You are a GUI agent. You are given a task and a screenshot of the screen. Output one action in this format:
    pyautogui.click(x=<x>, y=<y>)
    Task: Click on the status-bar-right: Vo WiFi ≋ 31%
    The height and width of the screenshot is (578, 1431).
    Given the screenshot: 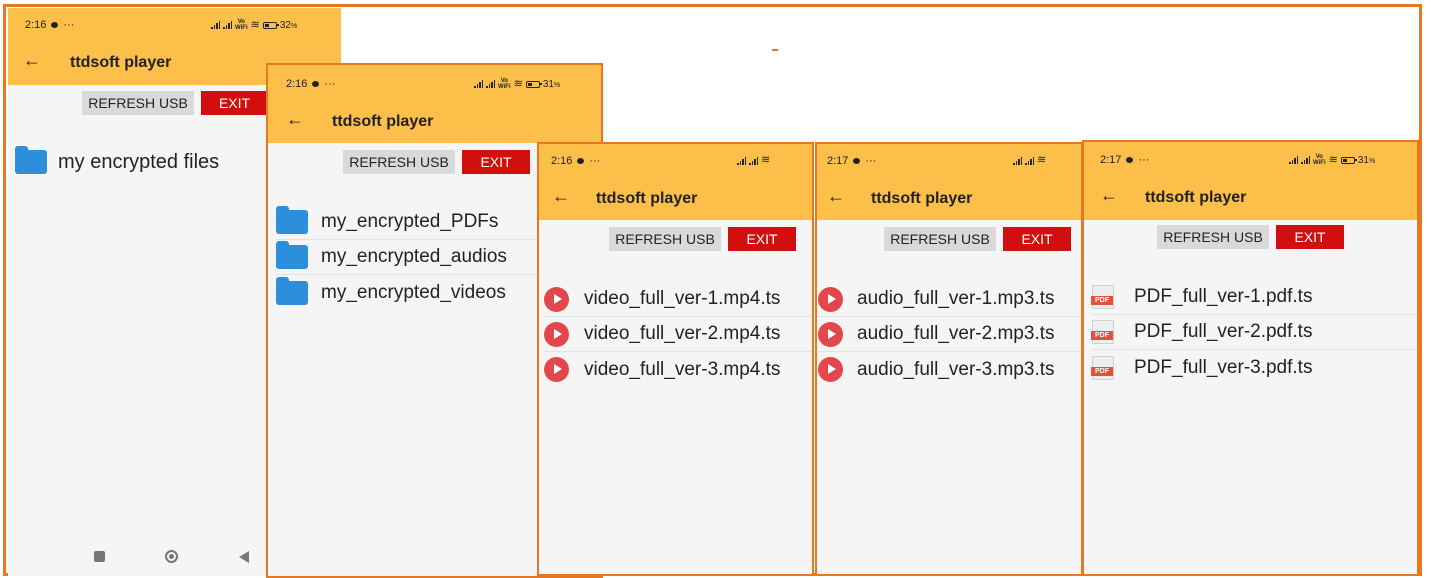 What is the action you would take?
    pyautogui.click(x=1332, y=160)
    